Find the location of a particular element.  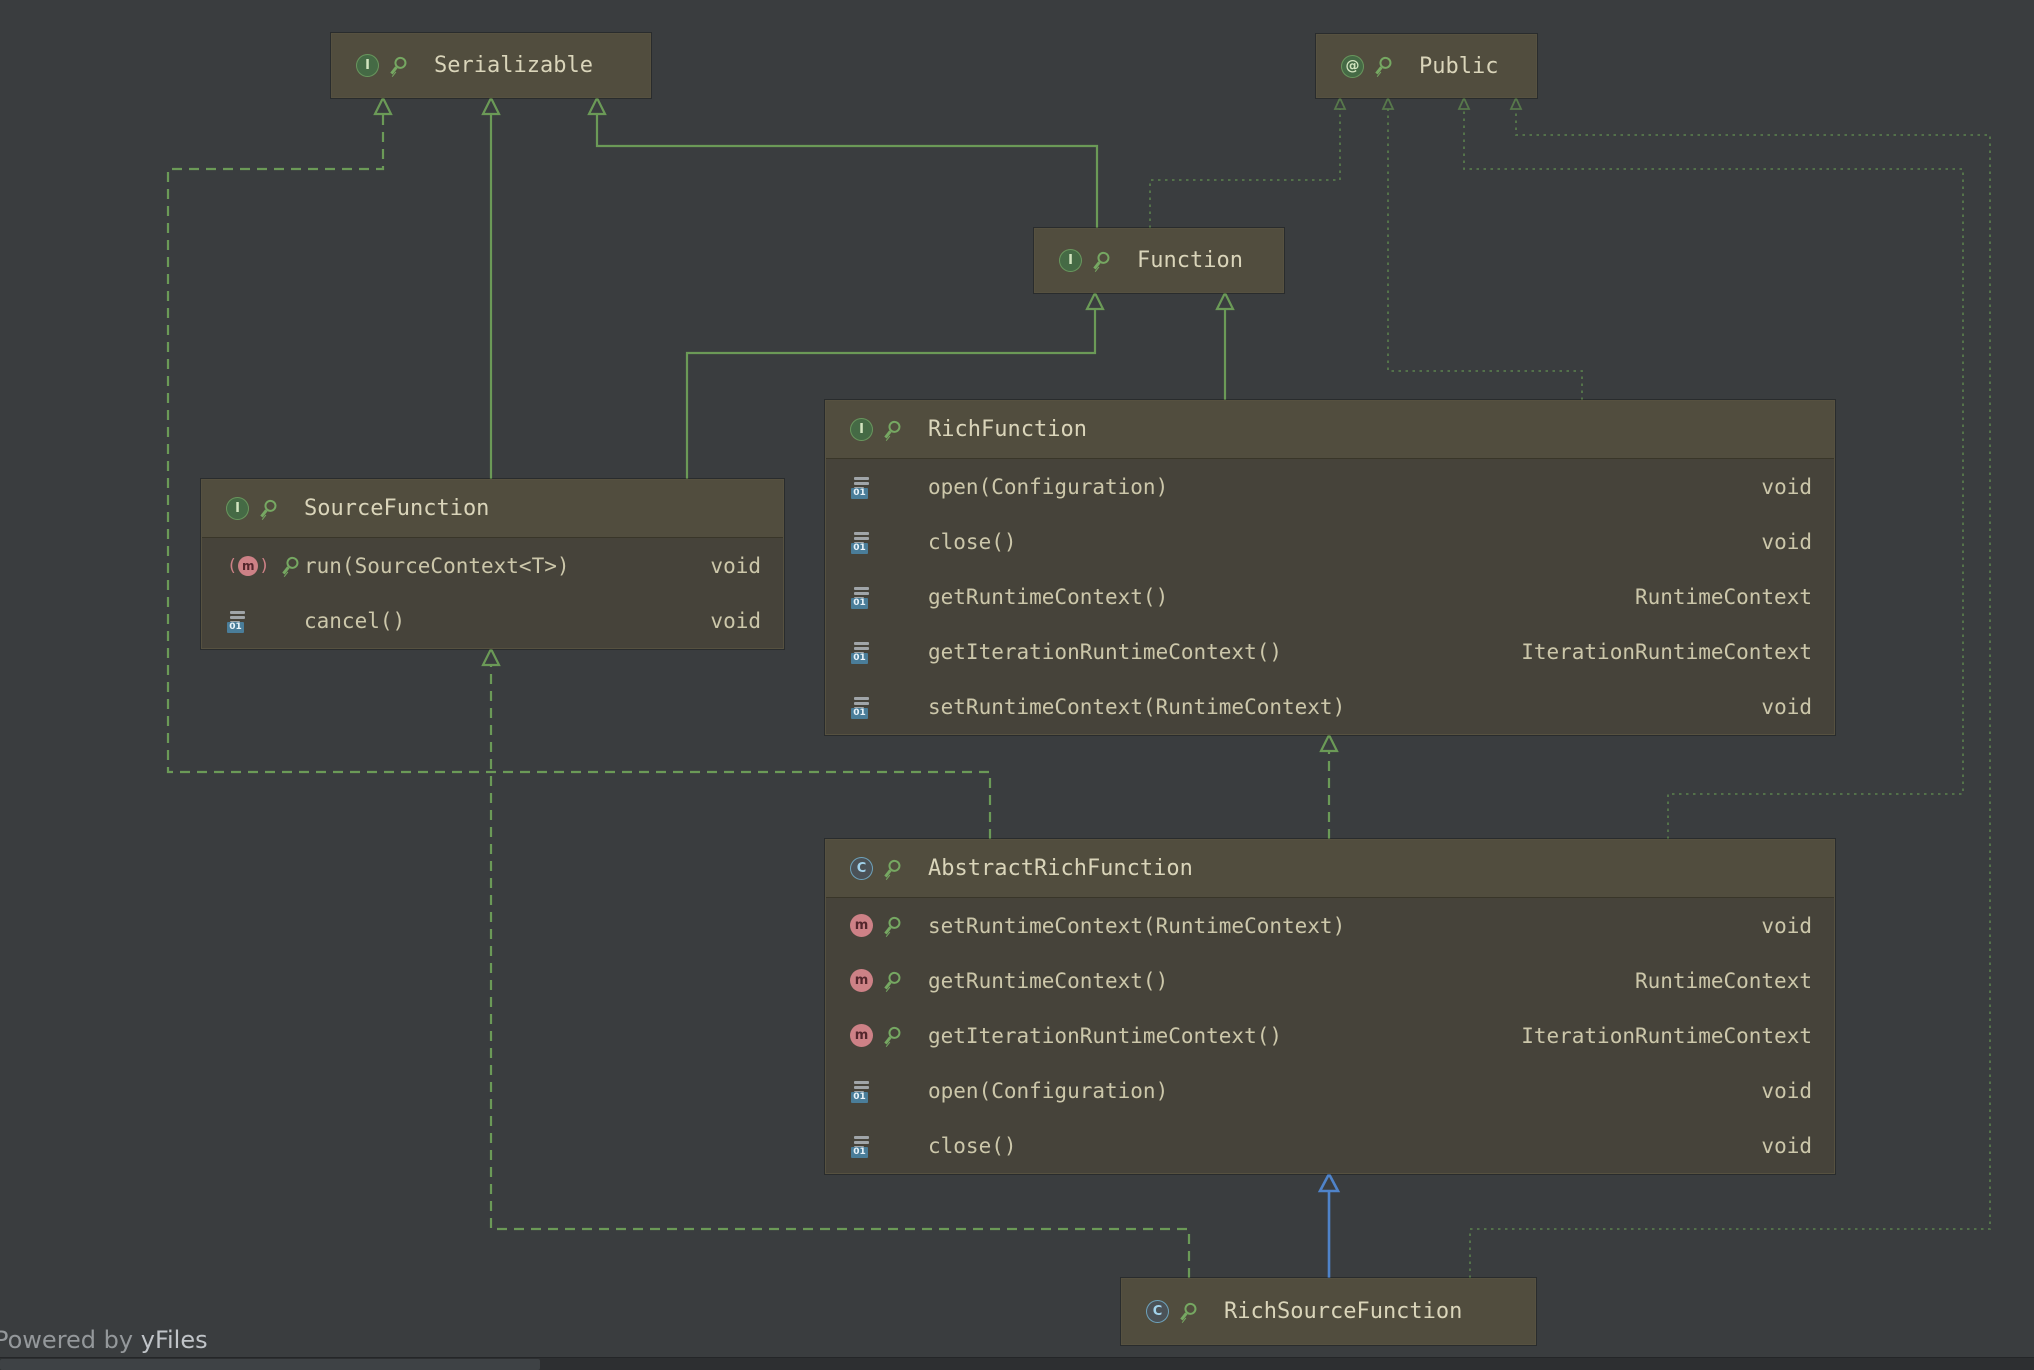

node-public: @ Public is located at coordinates (1426, 66).